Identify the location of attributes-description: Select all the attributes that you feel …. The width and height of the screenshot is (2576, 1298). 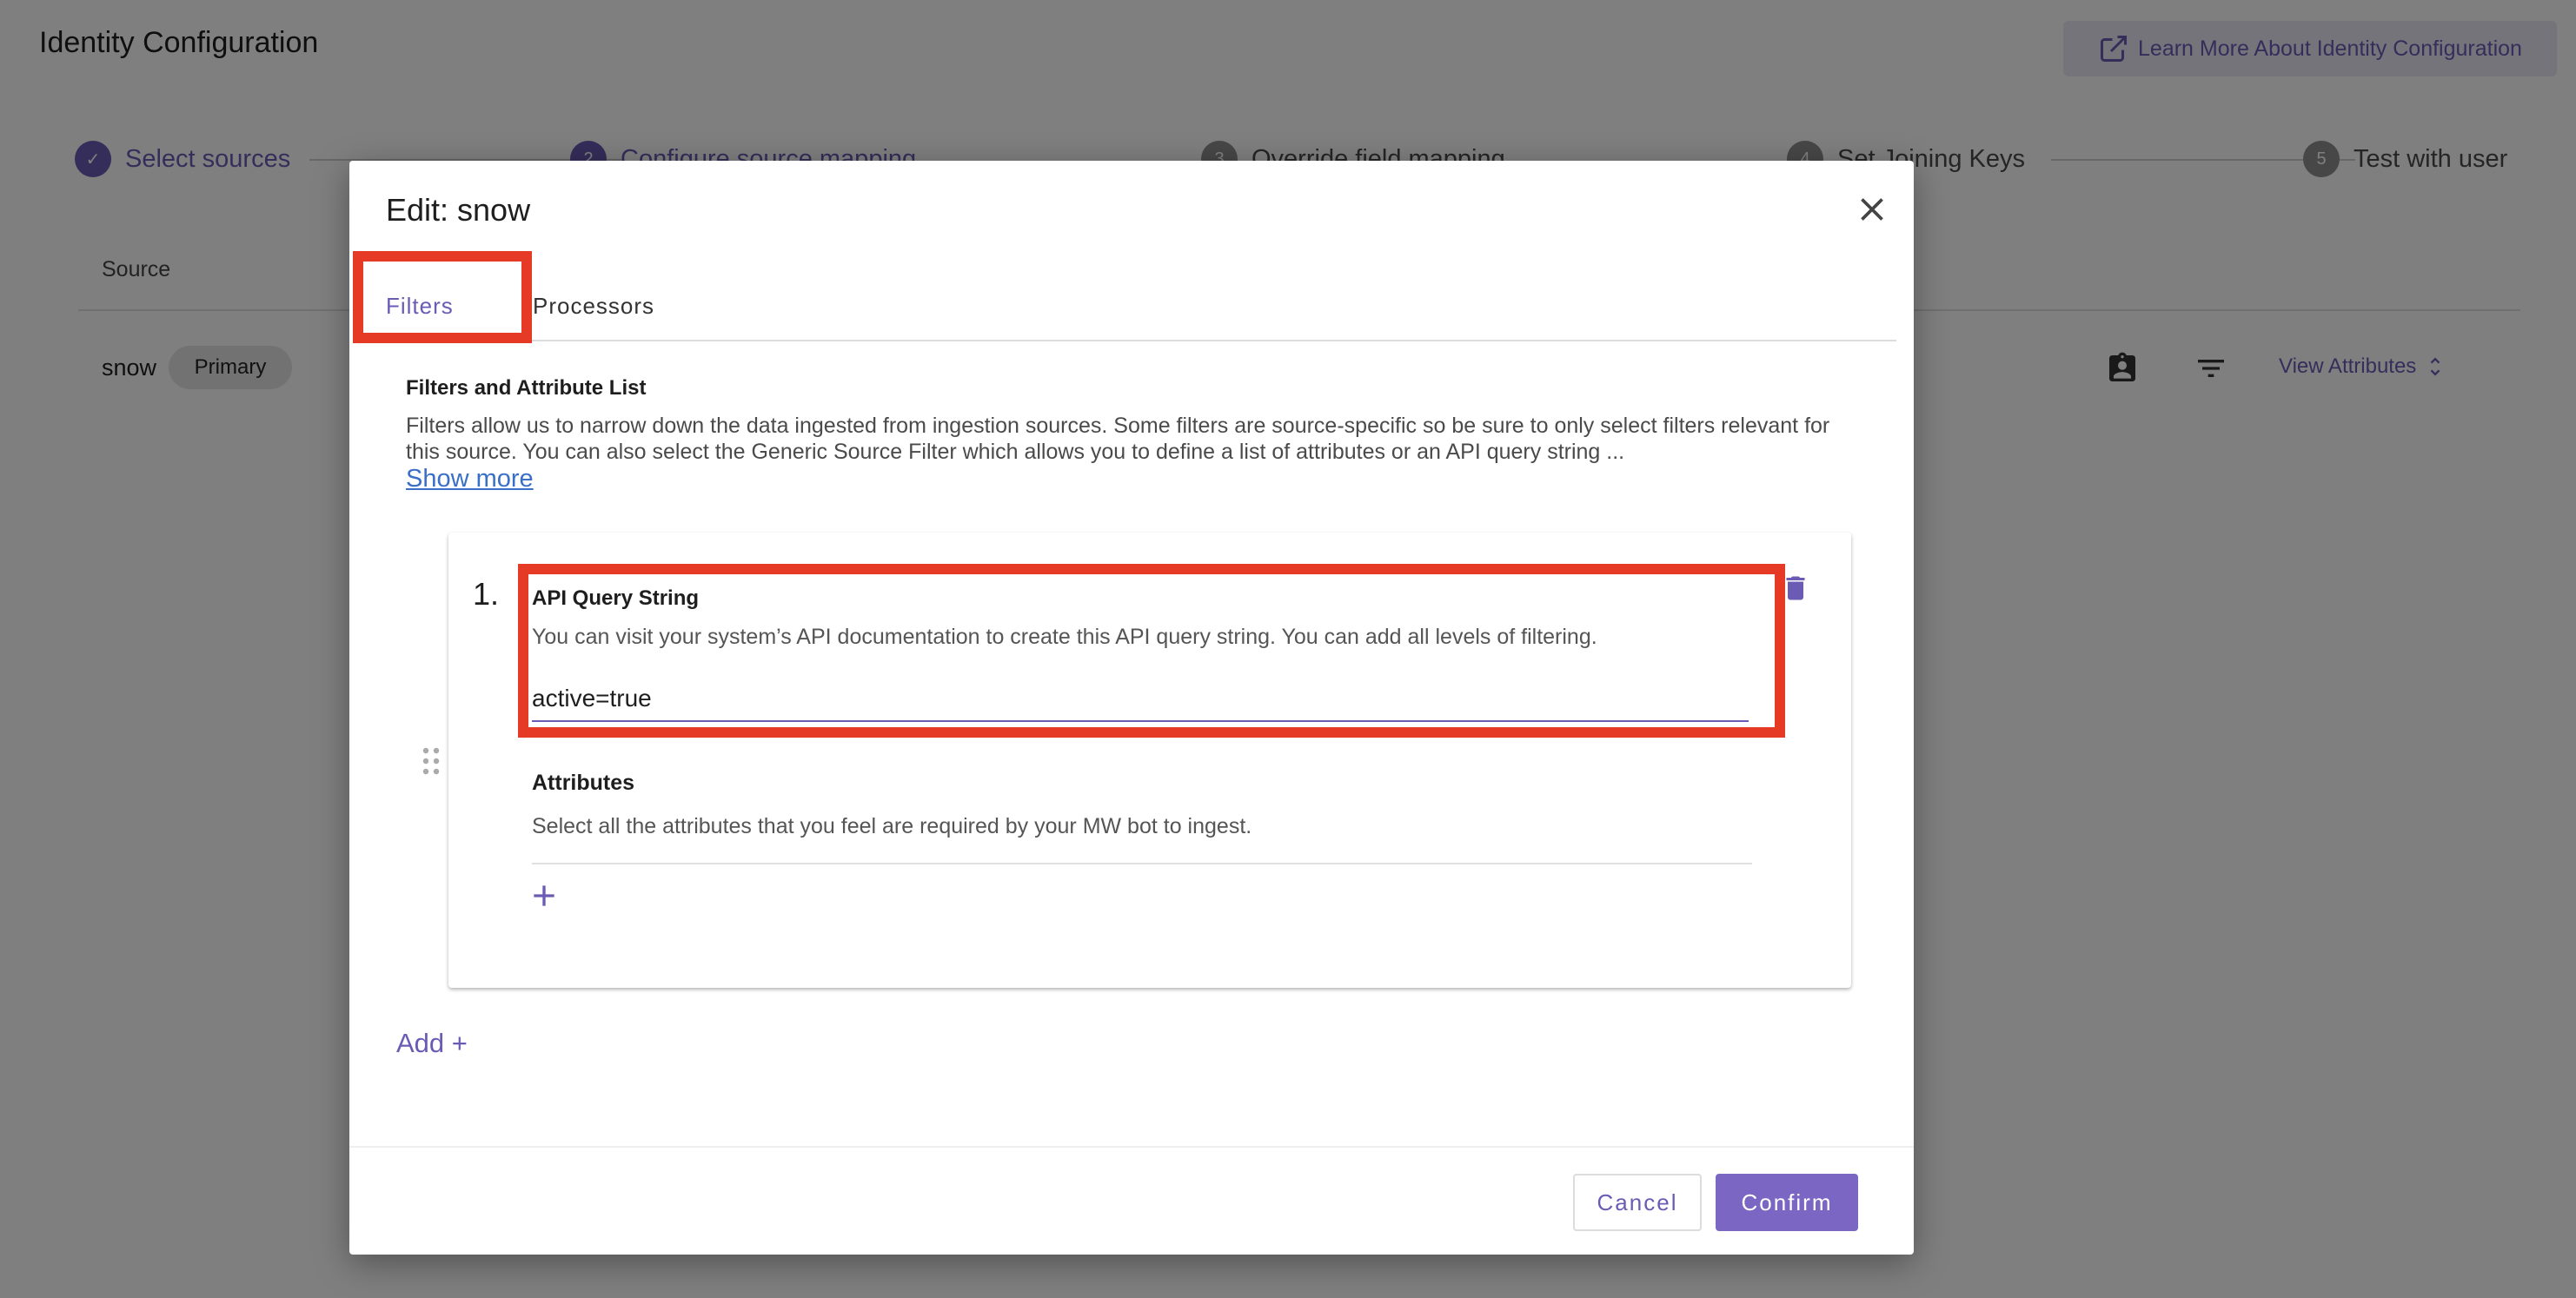
(892, 826).